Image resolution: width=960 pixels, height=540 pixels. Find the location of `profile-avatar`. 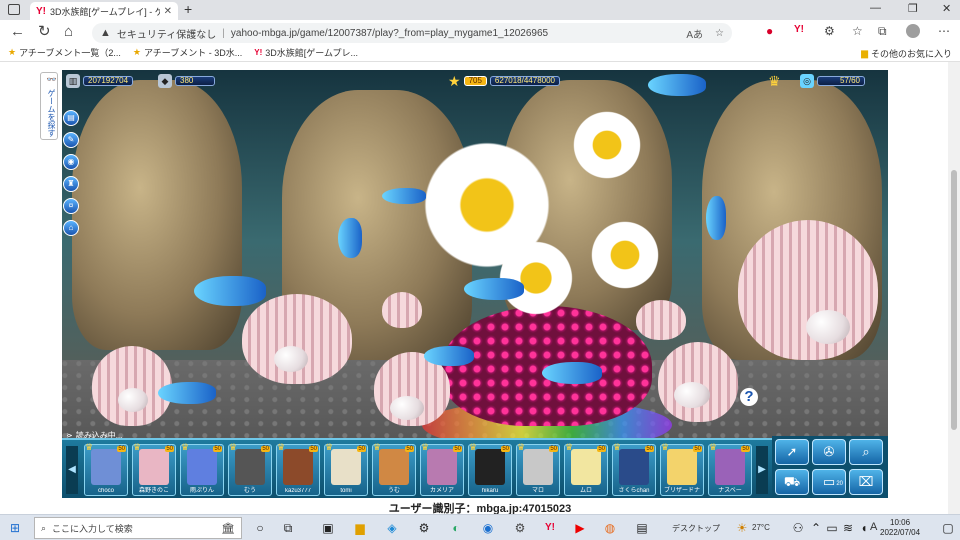

profile-avatar is located at coordinates (913, 31).